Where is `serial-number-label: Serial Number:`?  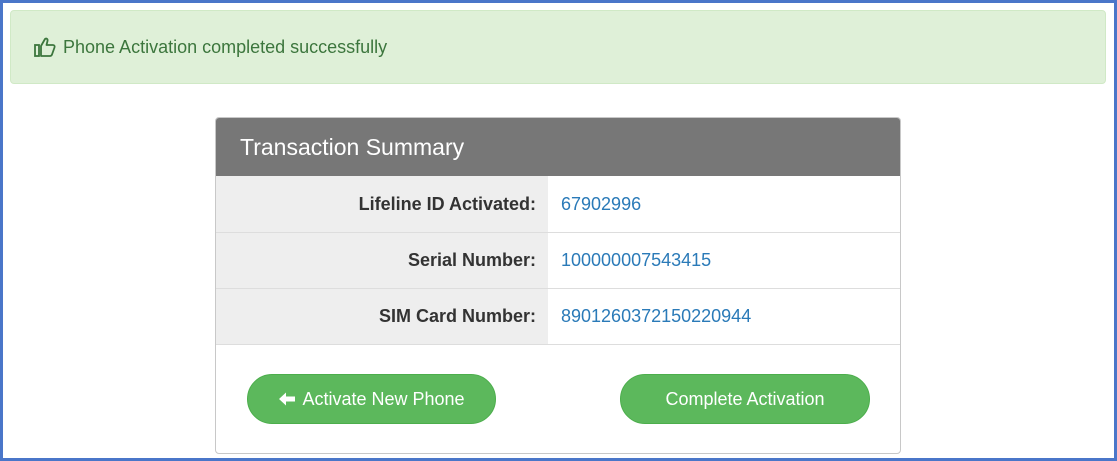
serial-number-label: Serial Number: is located at coordinates (382, 260).